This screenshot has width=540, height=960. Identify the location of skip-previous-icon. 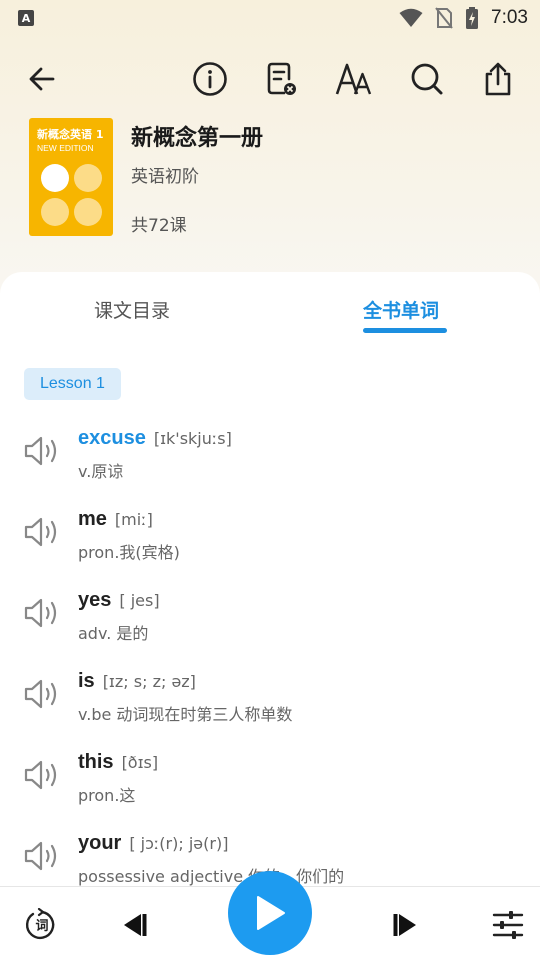
(135, 925).